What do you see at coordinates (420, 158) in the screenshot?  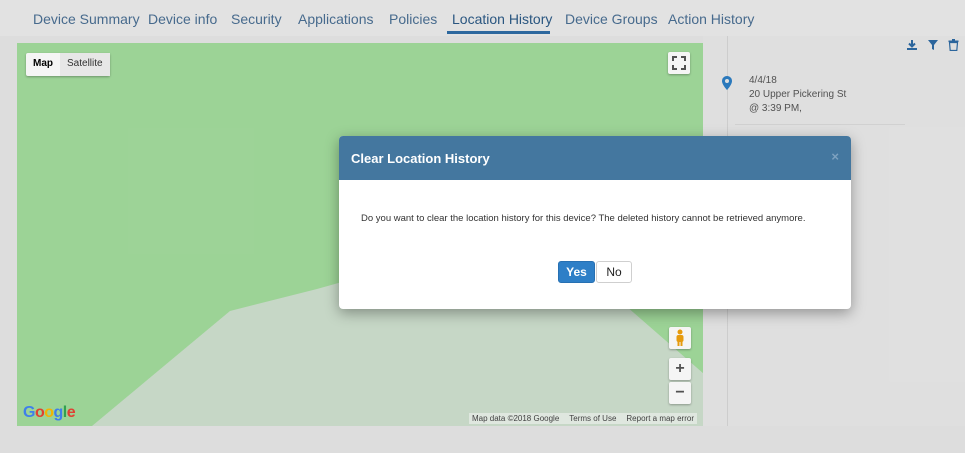 I see `dialog-title: Clear Location History` at bounding box center [420, 158].